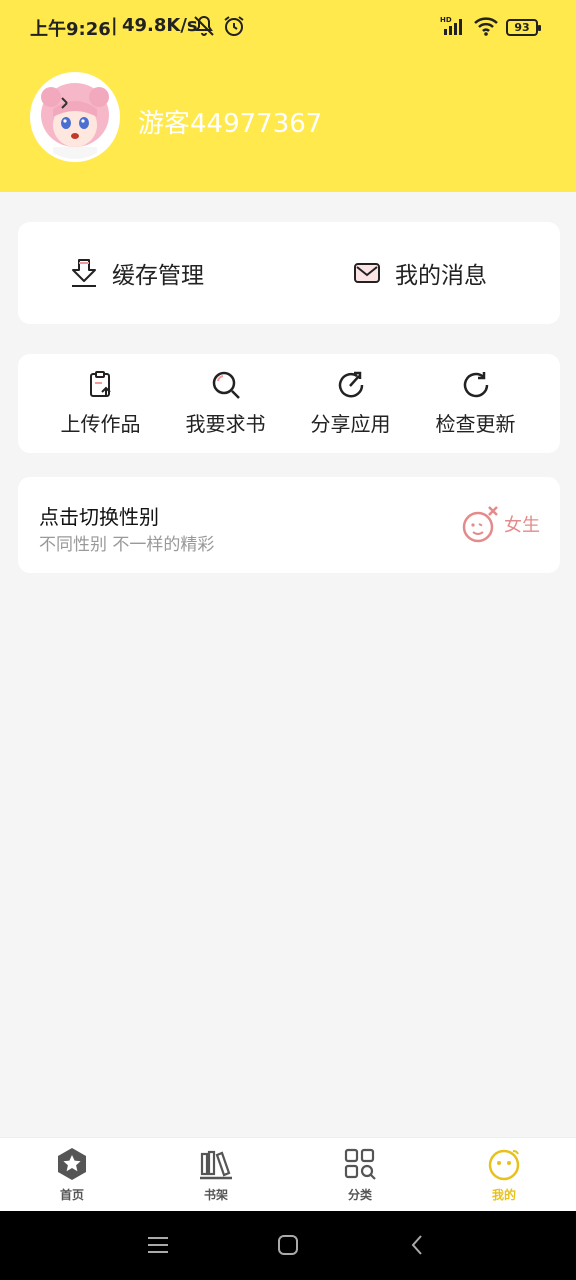  I want to click on cache-management-label: 缓存管理, so click(158, 276).